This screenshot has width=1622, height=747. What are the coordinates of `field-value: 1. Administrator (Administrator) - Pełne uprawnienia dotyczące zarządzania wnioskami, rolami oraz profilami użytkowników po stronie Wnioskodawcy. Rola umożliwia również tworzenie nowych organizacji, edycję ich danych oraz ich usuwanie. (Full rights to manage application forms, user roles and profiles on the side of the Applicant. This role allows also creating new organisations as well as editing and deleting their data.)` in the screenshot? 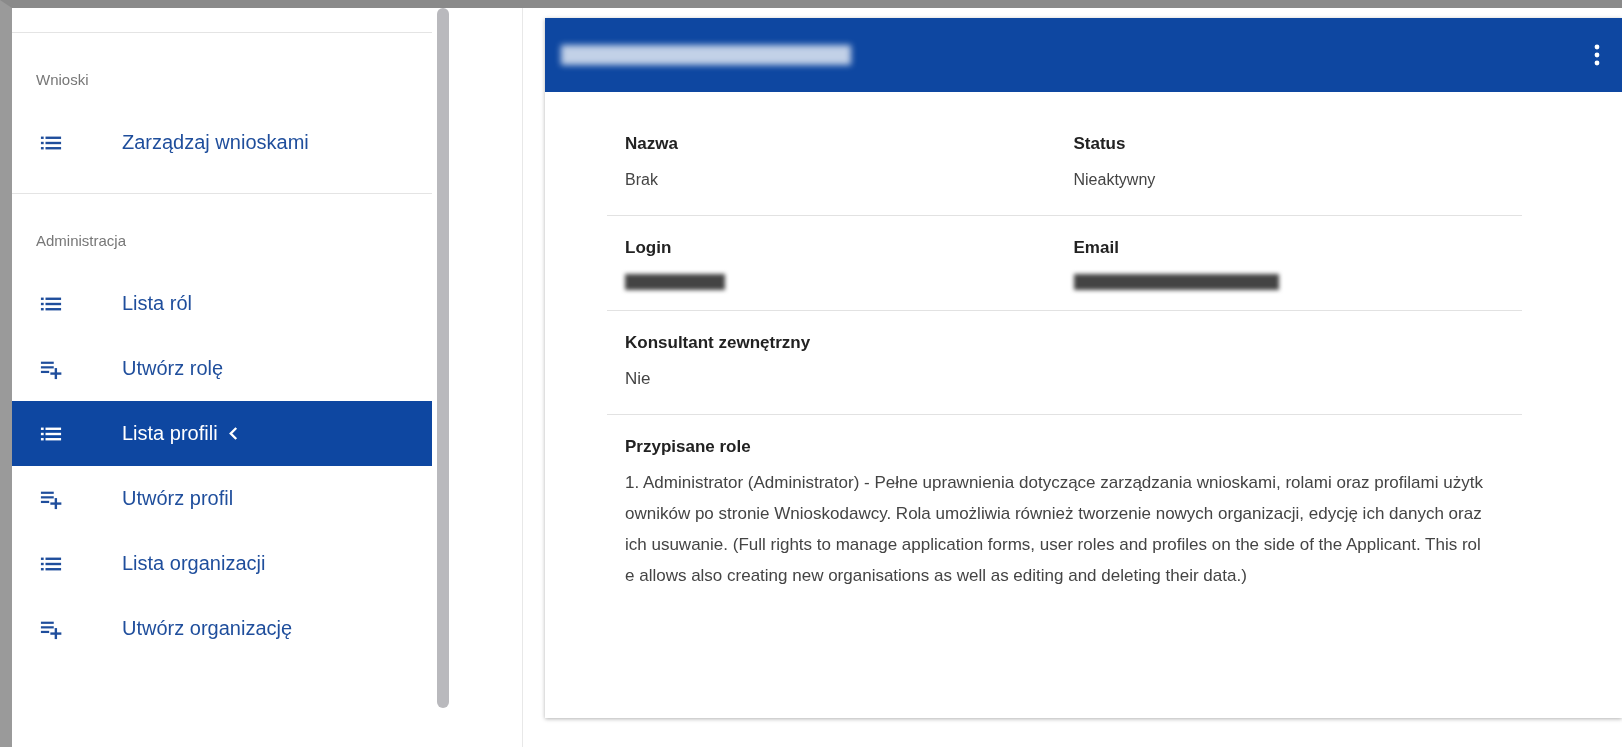 It's located at (1054, 529).